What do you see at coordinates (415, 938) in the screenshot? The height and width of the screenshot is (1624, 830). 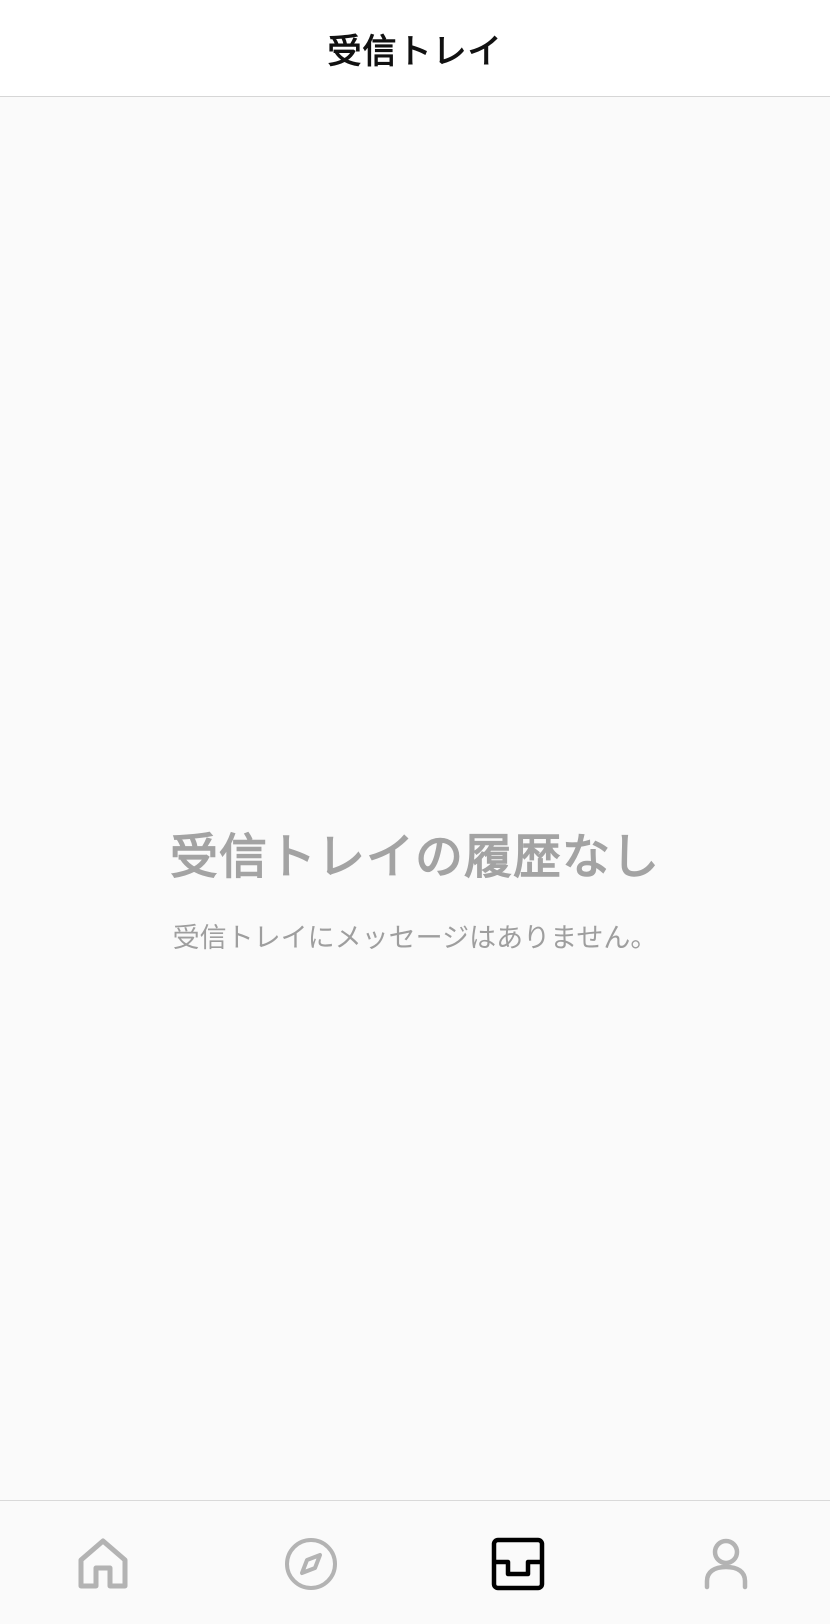 I see `empty-state-subtitle: 受信トレイにメッセージはありません。` at bounding box center [415, 938].